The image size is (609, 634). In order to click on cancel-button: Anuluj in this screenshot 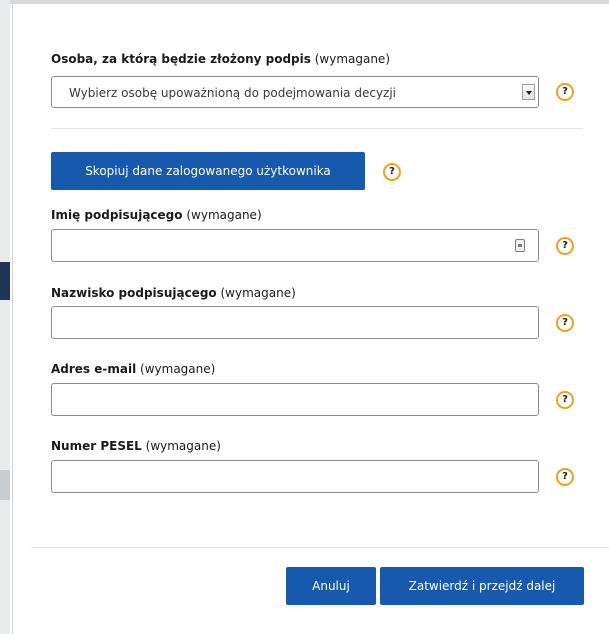, I will do `click(331, 586)`.